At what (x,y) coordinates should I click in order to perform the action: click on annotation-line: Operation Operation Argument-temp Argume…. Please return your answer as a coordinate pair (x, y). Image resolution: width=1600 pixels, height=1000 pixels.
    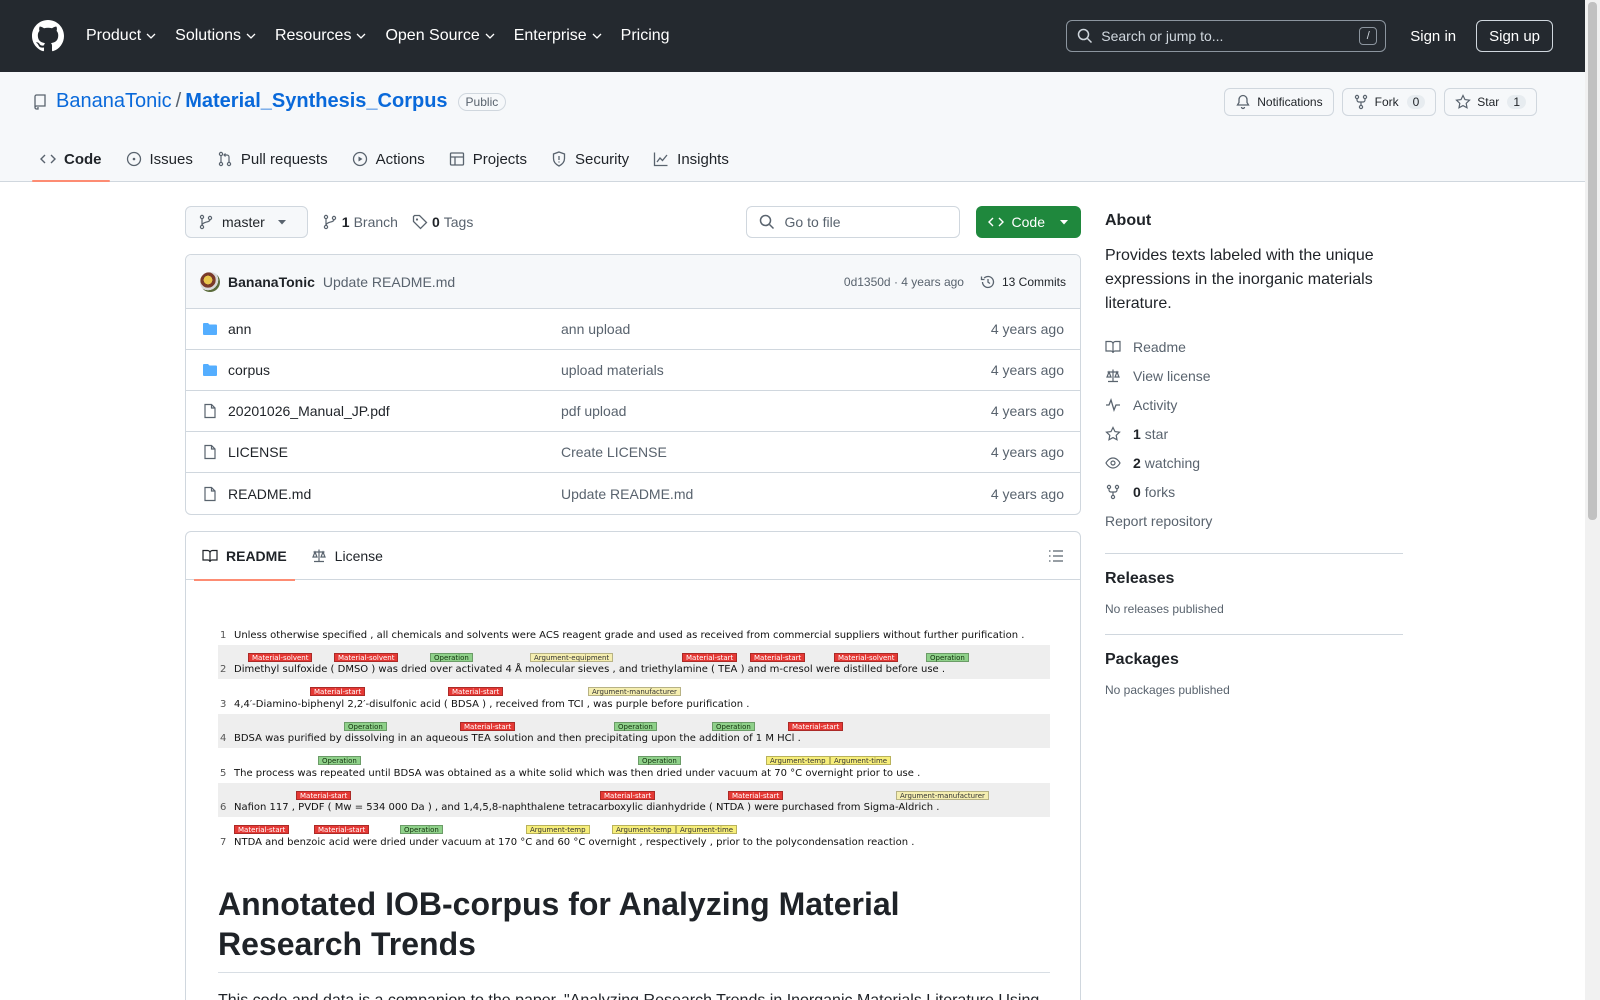
    Looking at the image, I should click on (570, 767).